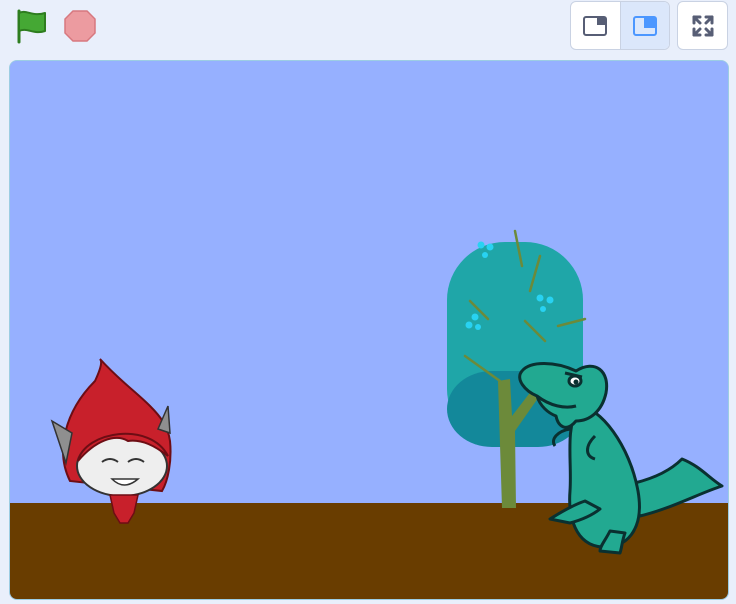 This screenshot has height=604, width=736. I want to click on green-flag-button, so click(32, 26).